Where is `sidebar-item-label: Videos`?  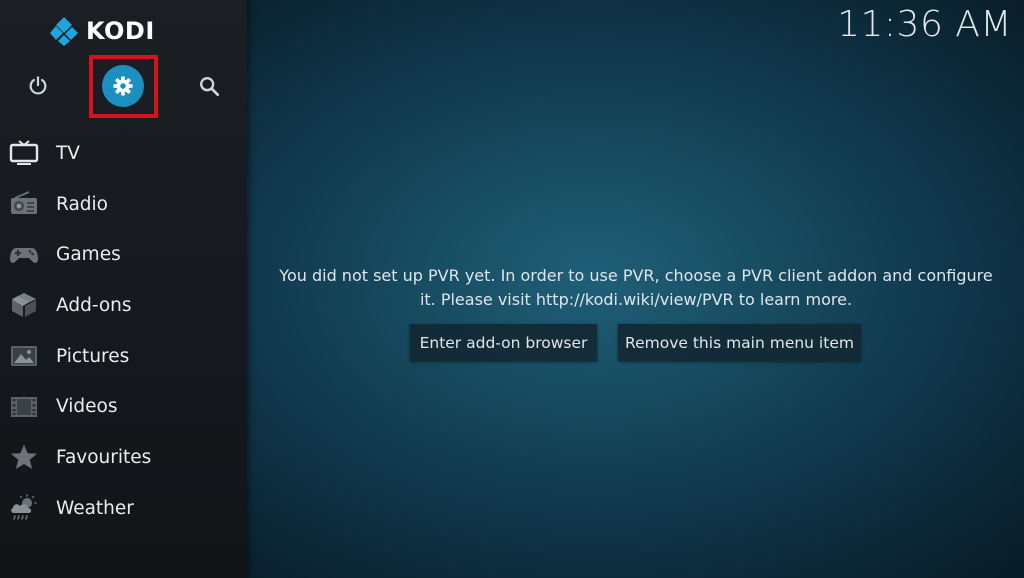
sidebar-item-label: Videos is located at coordinates (87, 407).